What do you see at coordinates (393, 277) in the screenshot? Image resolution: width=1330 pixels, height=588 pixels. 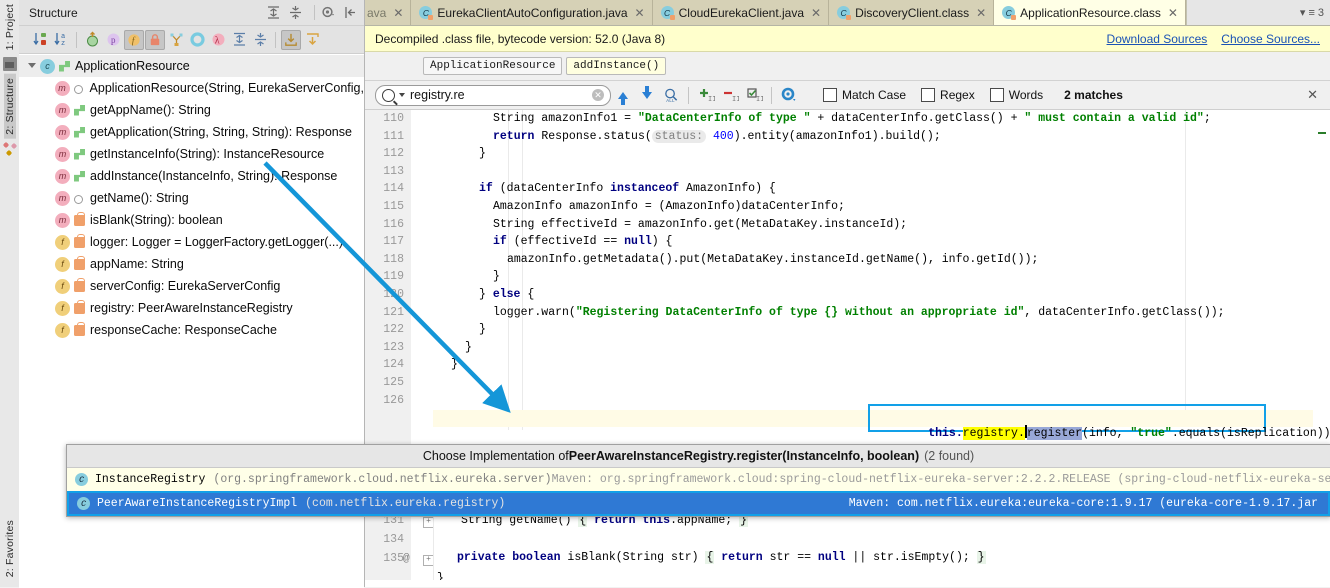 I see `line-number: 119` at bounding box center [393, 277].